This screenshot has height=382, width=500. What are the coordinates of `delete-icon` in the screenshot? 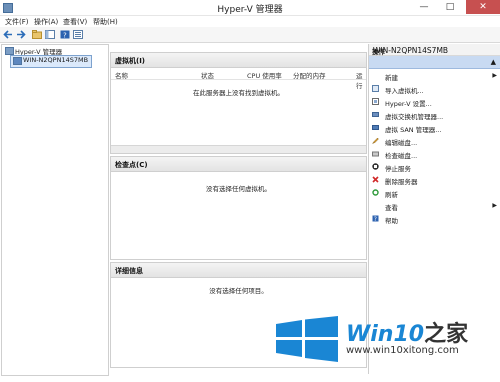 It's located at (375, 179).